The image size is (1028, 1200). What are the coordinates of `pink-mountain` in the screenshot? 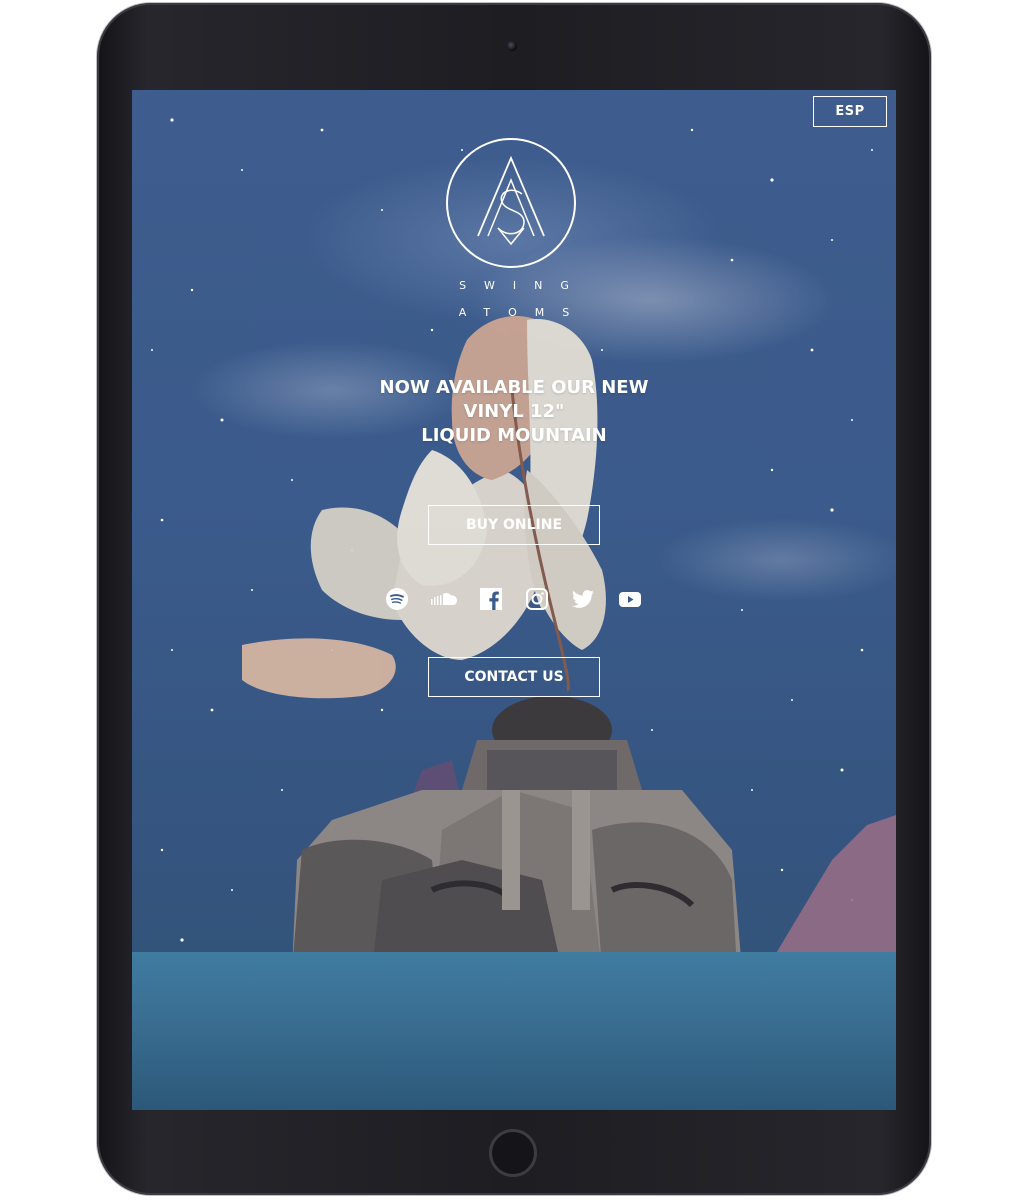 It's located at (834, 887).